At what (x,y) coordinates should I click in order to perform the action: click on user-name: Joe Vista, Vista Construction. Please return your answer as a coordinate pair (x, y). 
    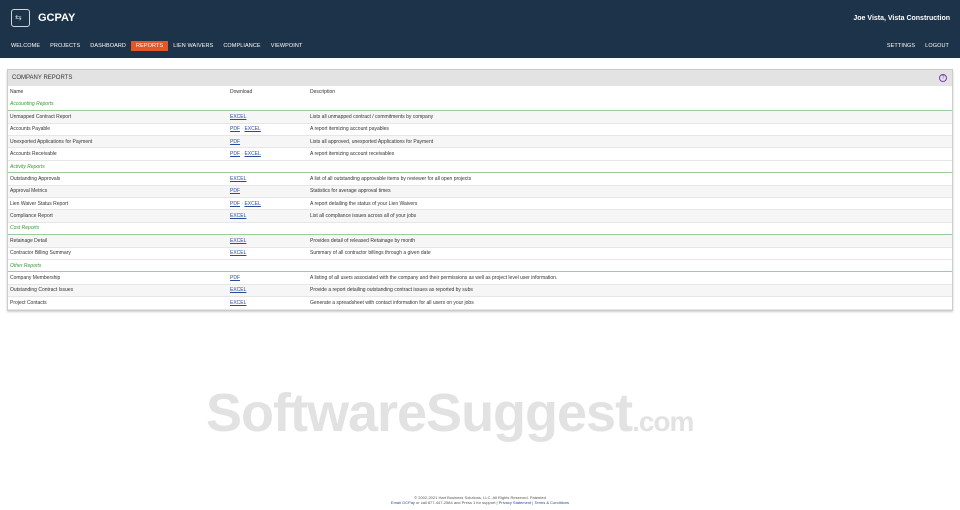
    Looking at the image, I should click on (901, 18).